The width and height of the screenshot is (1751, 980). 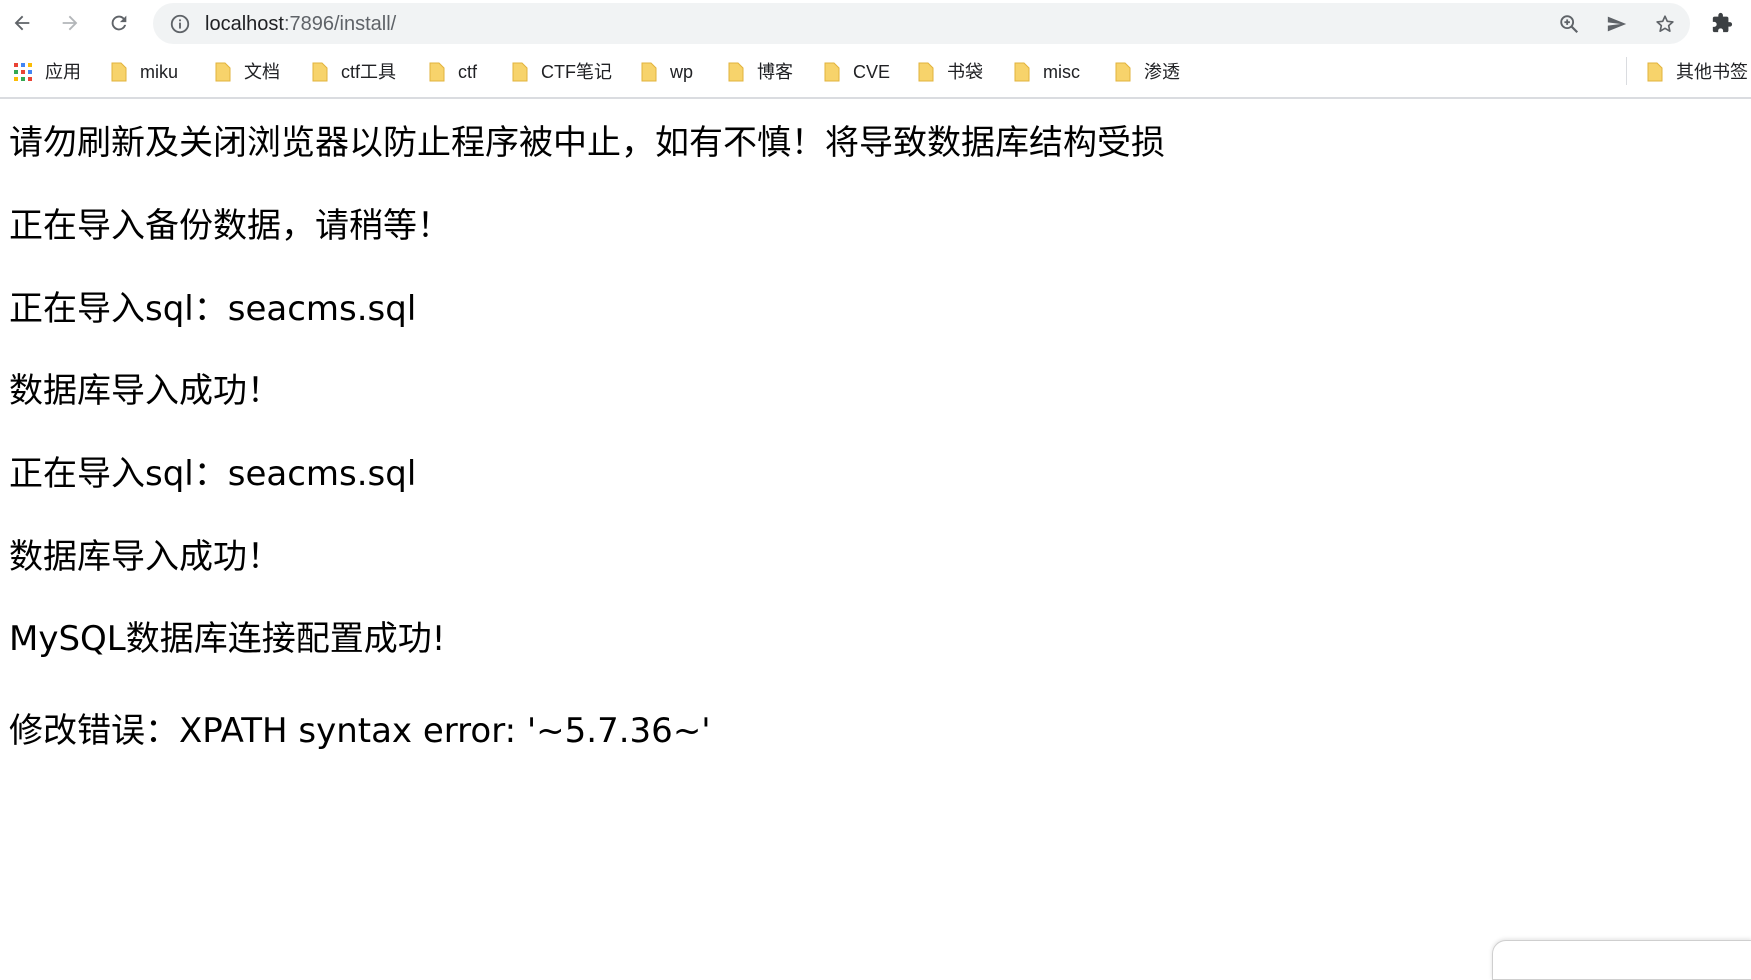 I want to click on bookmark-label: 书袋, so click(x=965, y=72).